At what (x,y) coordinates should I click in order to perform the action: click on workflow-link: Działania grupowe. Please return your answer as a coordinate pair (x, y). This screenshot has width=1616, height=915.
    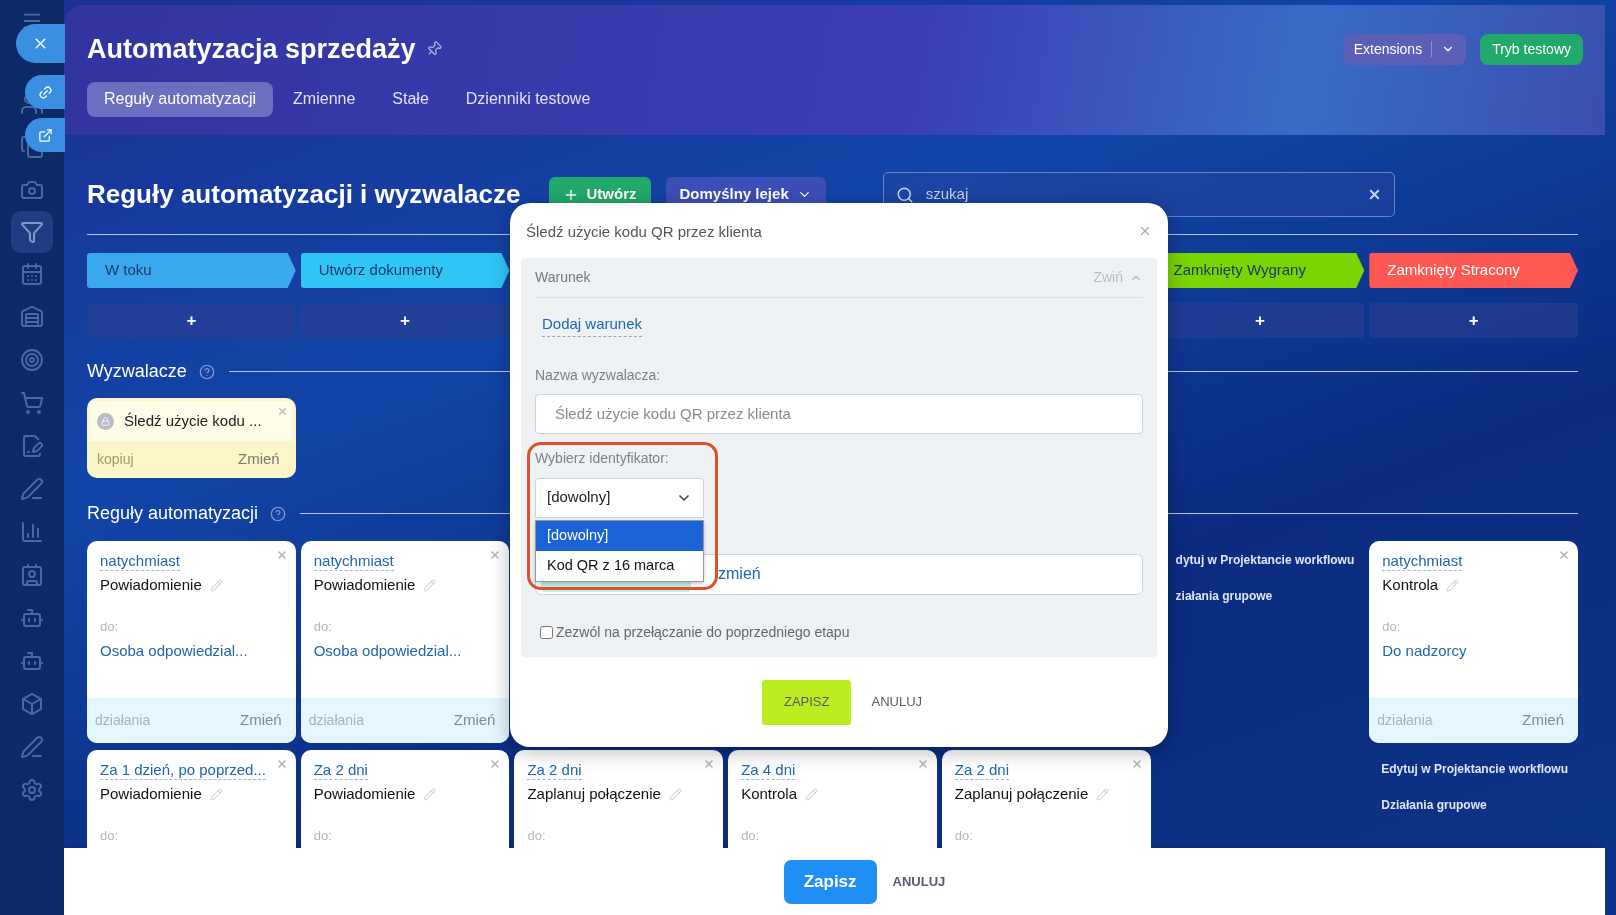
    Looking at the image, I should click on (1479, 805).